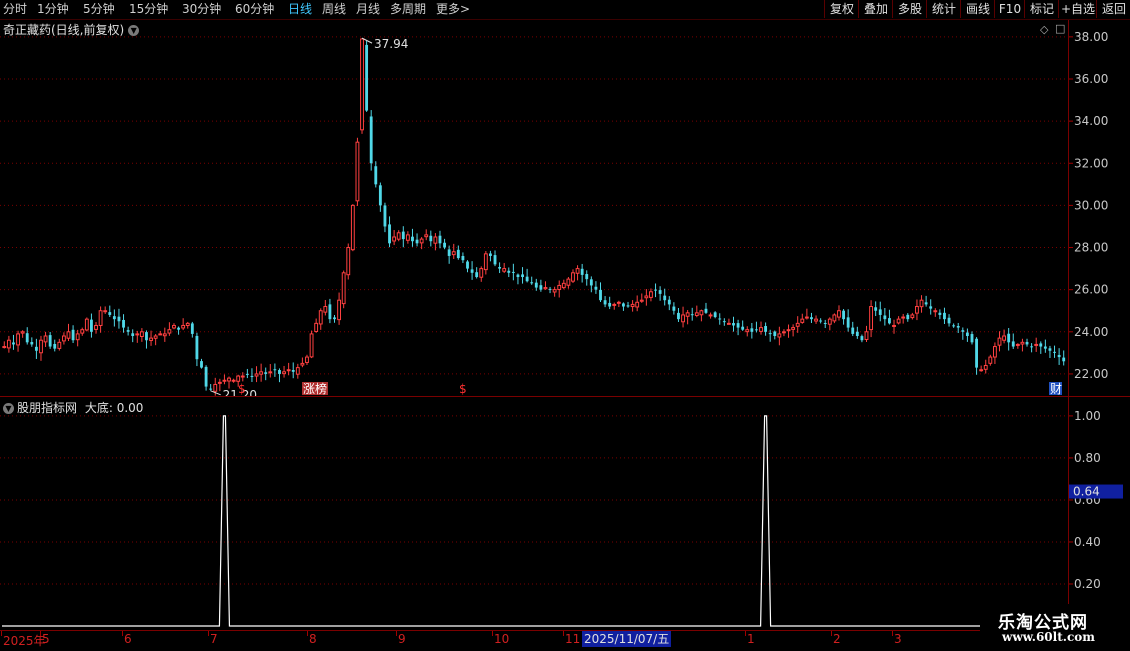  Describe the element at coordinates (53, 9) in the screenshot. I see `tab-period-1: 1分钟` at that location.